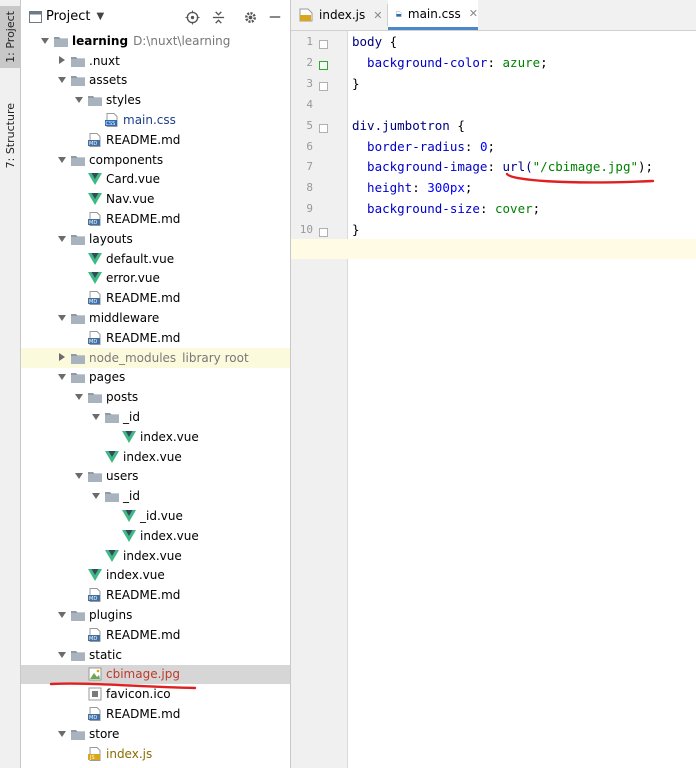 The height and width of the screenshot is (768, 696). Describe the element at coordinates (155, 199) in the screenshot. I see `tree-file-row: Nav.vue` at that location.